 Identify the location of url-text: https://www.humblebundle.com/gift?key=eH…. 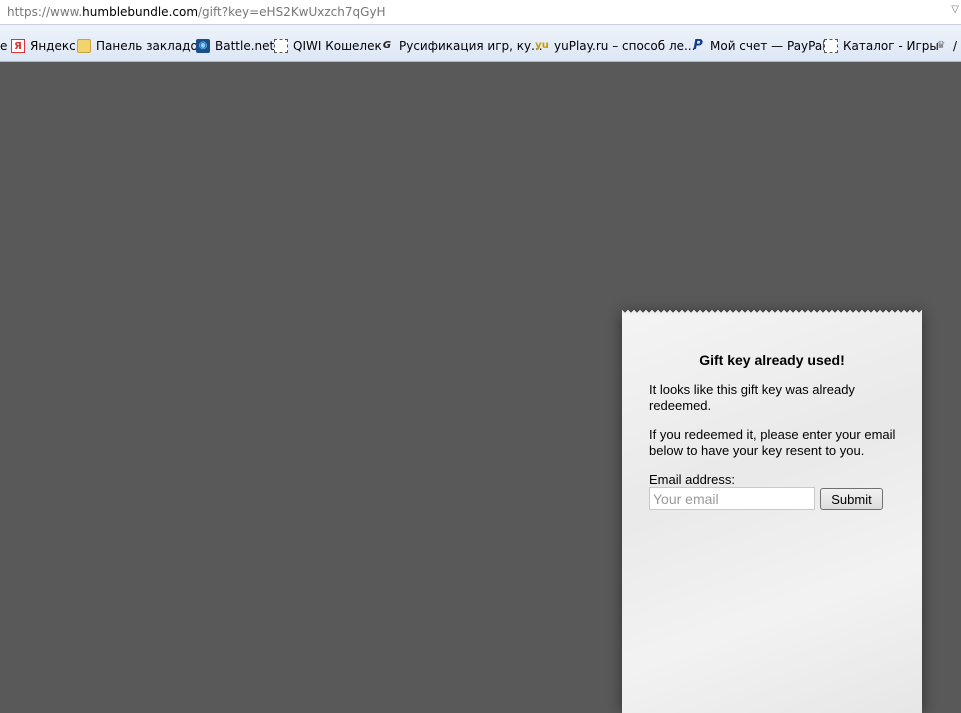
(196, 12).